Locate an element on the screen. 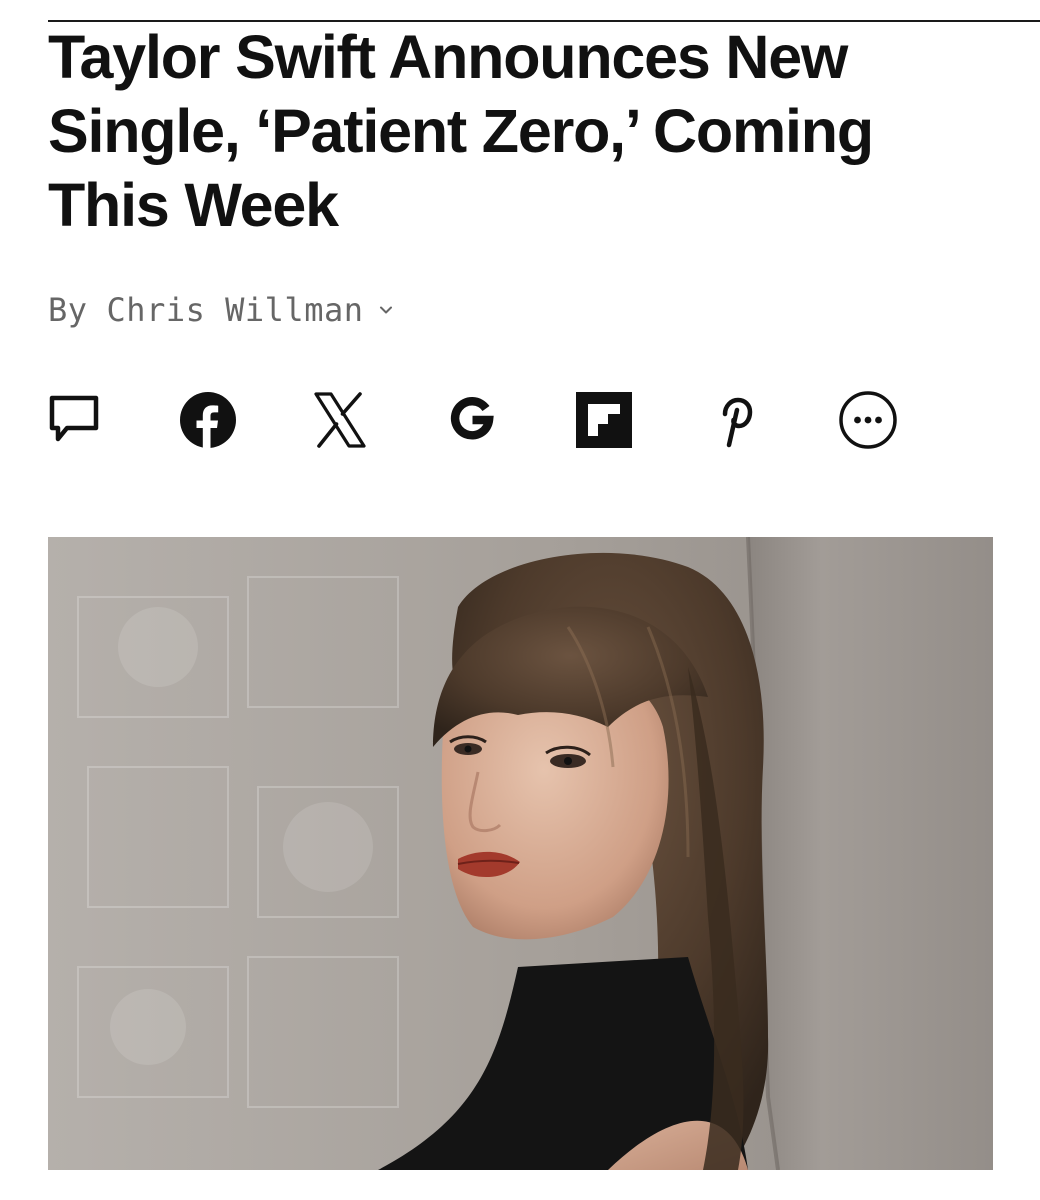 This screenshot has height=1200, width=1040. pinterest-share-button is located at coordinates (736, 422).